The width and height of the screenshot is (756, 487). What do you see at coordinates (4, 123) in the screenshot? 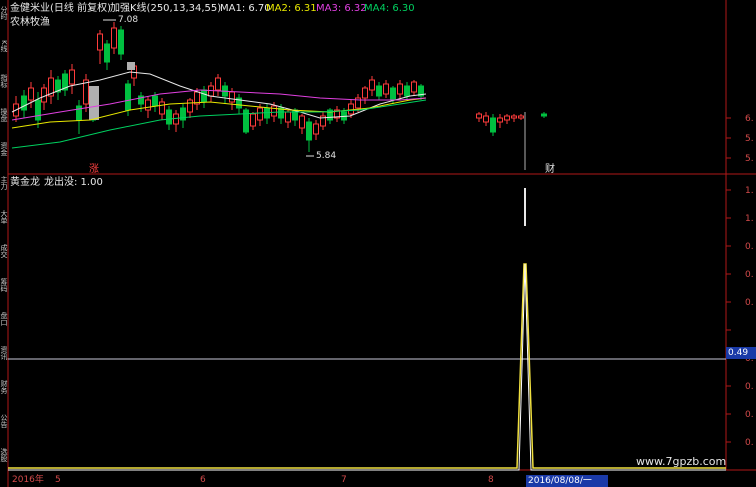
I see `left-tab-3: 操盘` at bounding box center [4, 123].